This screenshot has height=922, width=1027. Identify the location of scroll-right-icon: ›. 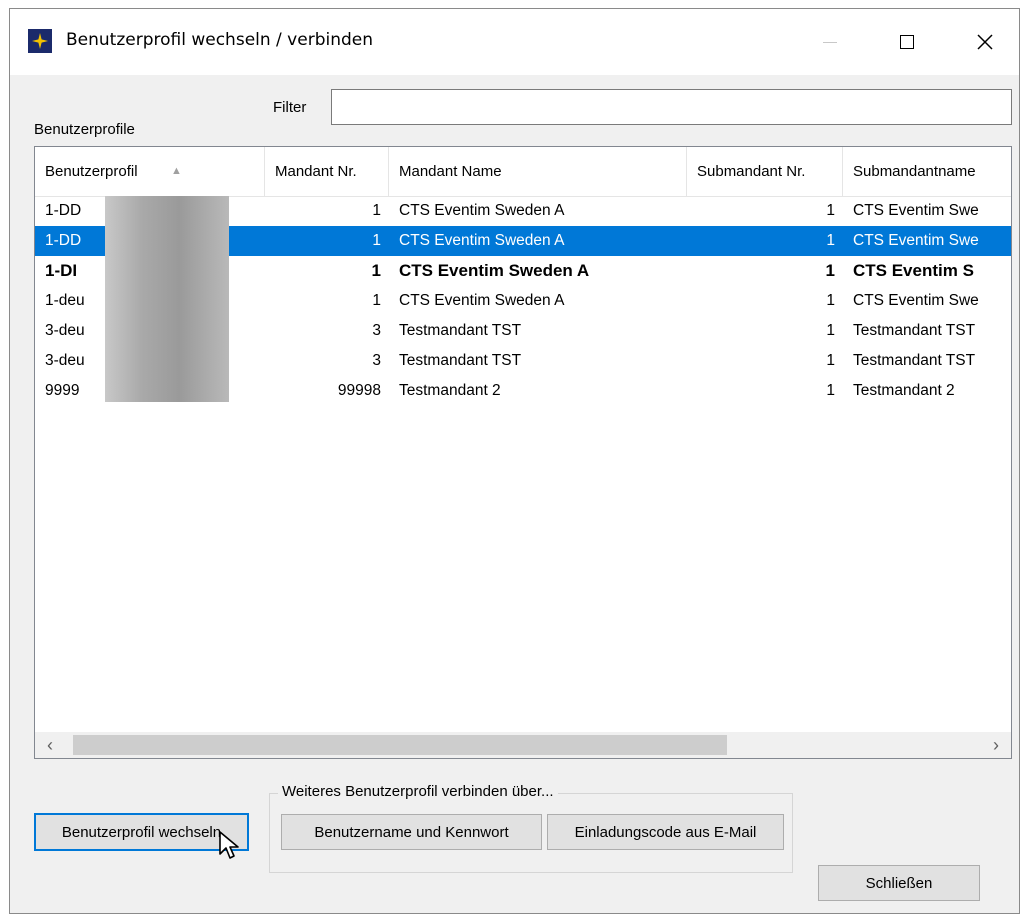
(996, 745).